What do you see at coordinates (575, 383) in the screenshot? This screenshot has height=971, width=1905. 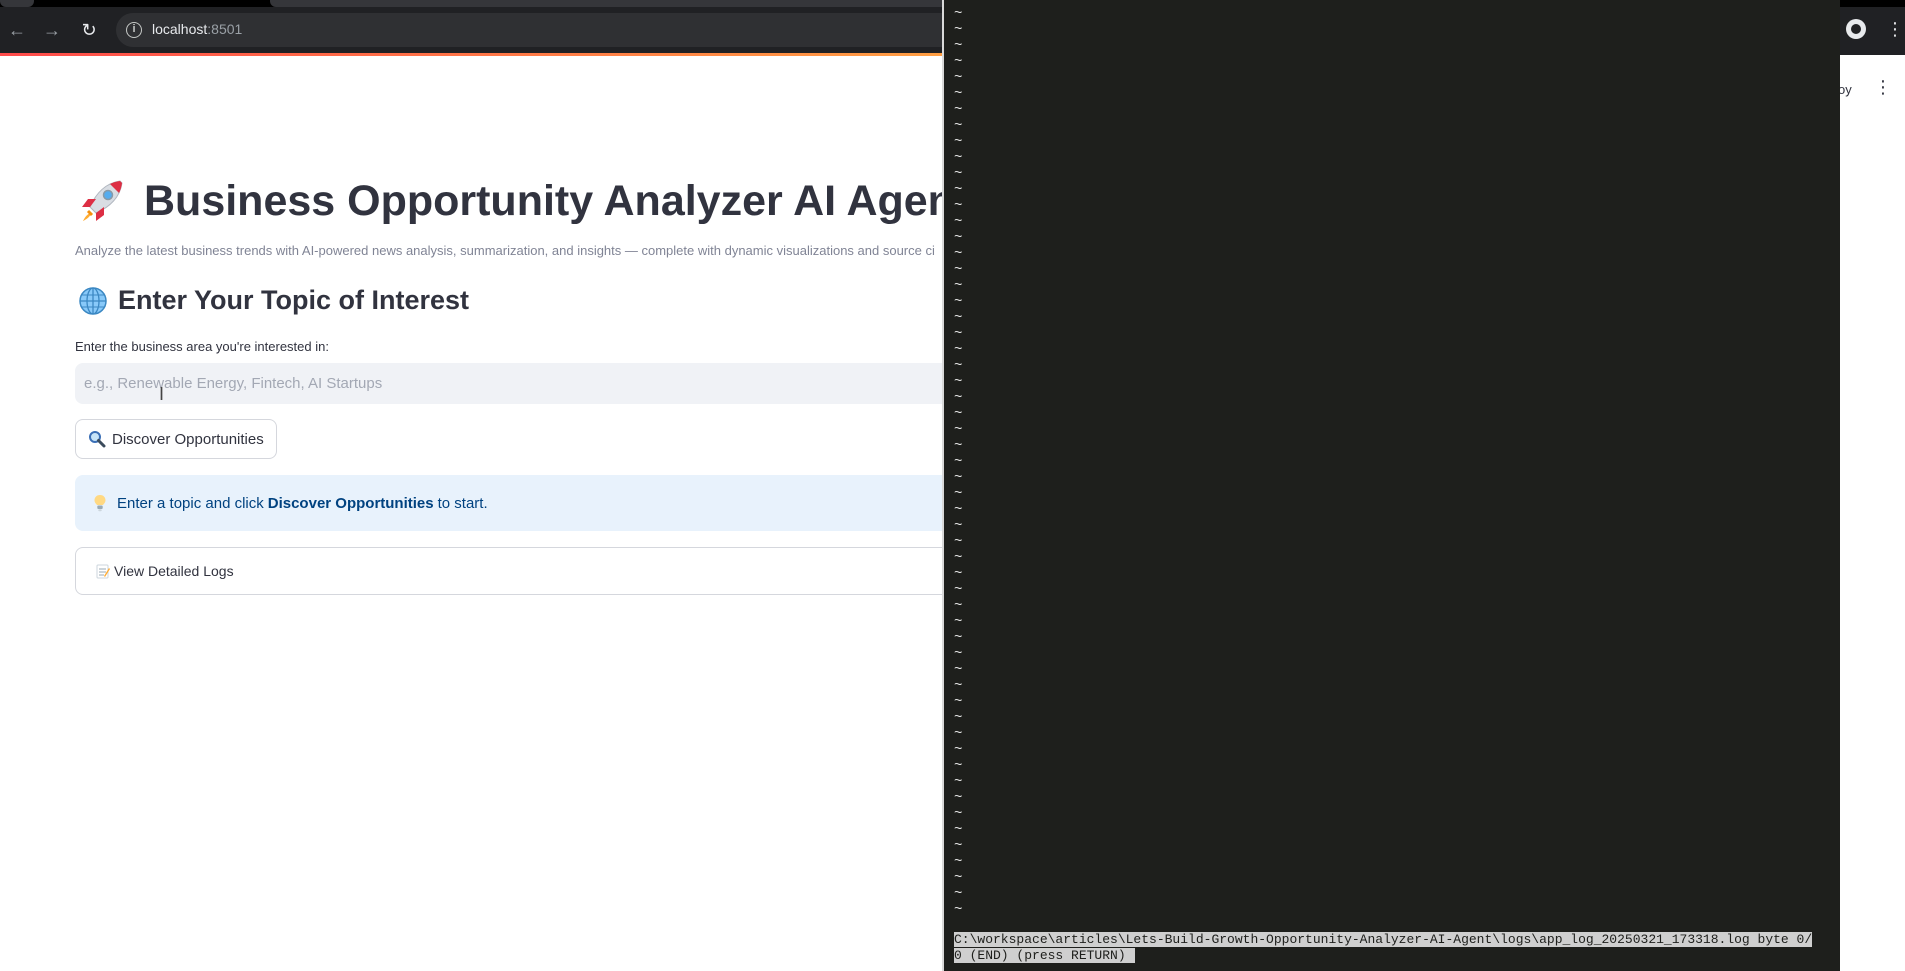 I see `topic-input` at bounding box center [575, 383].